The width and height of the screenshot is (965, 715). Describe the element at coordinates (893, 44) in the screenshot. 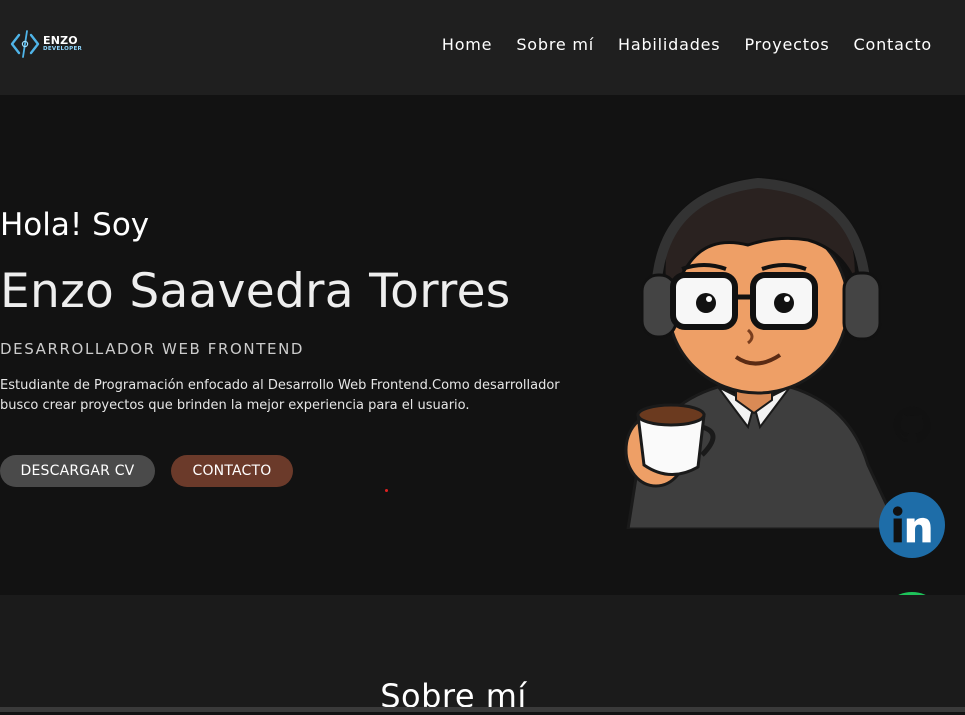

I see `nav-contacto: Contacto` at that location.